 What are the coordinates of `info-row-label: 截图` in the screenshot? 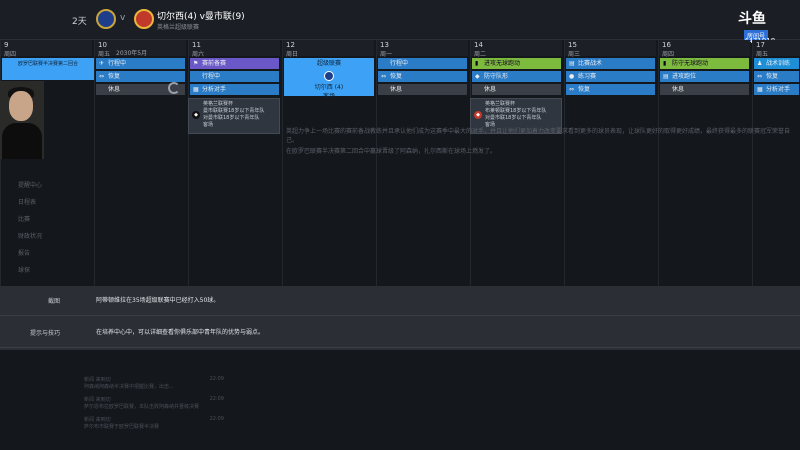 It's located at (54, 301).